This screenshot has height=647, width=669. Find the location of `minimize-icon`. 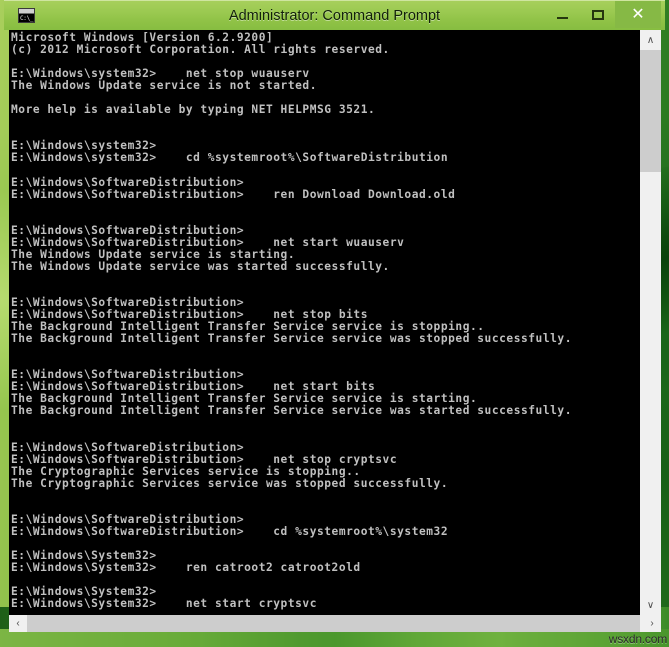

minimize-icon is located at coordinates (562, 17).